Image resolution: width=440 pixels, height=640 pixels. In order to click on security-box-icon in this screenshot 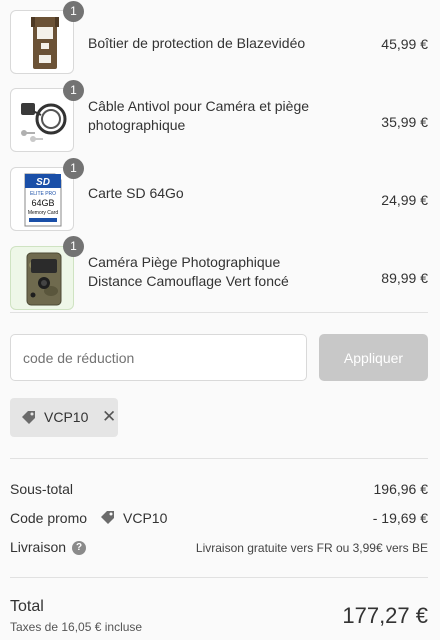, I will do `click(45, 43)`.